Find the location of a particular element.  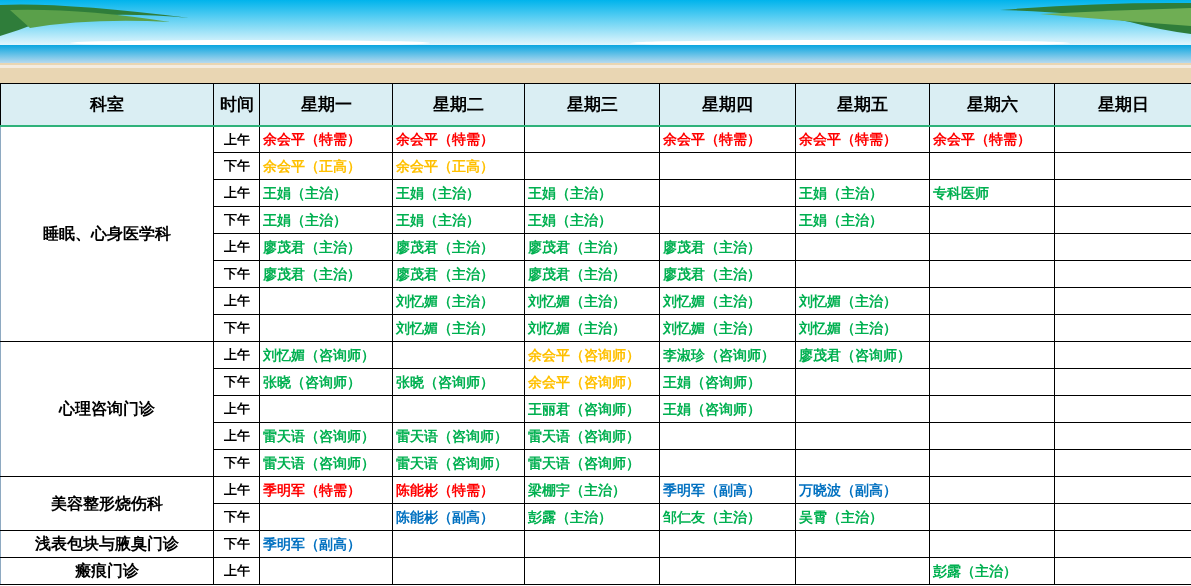

column-header: 星期三 is located at coordinates (592, 104).